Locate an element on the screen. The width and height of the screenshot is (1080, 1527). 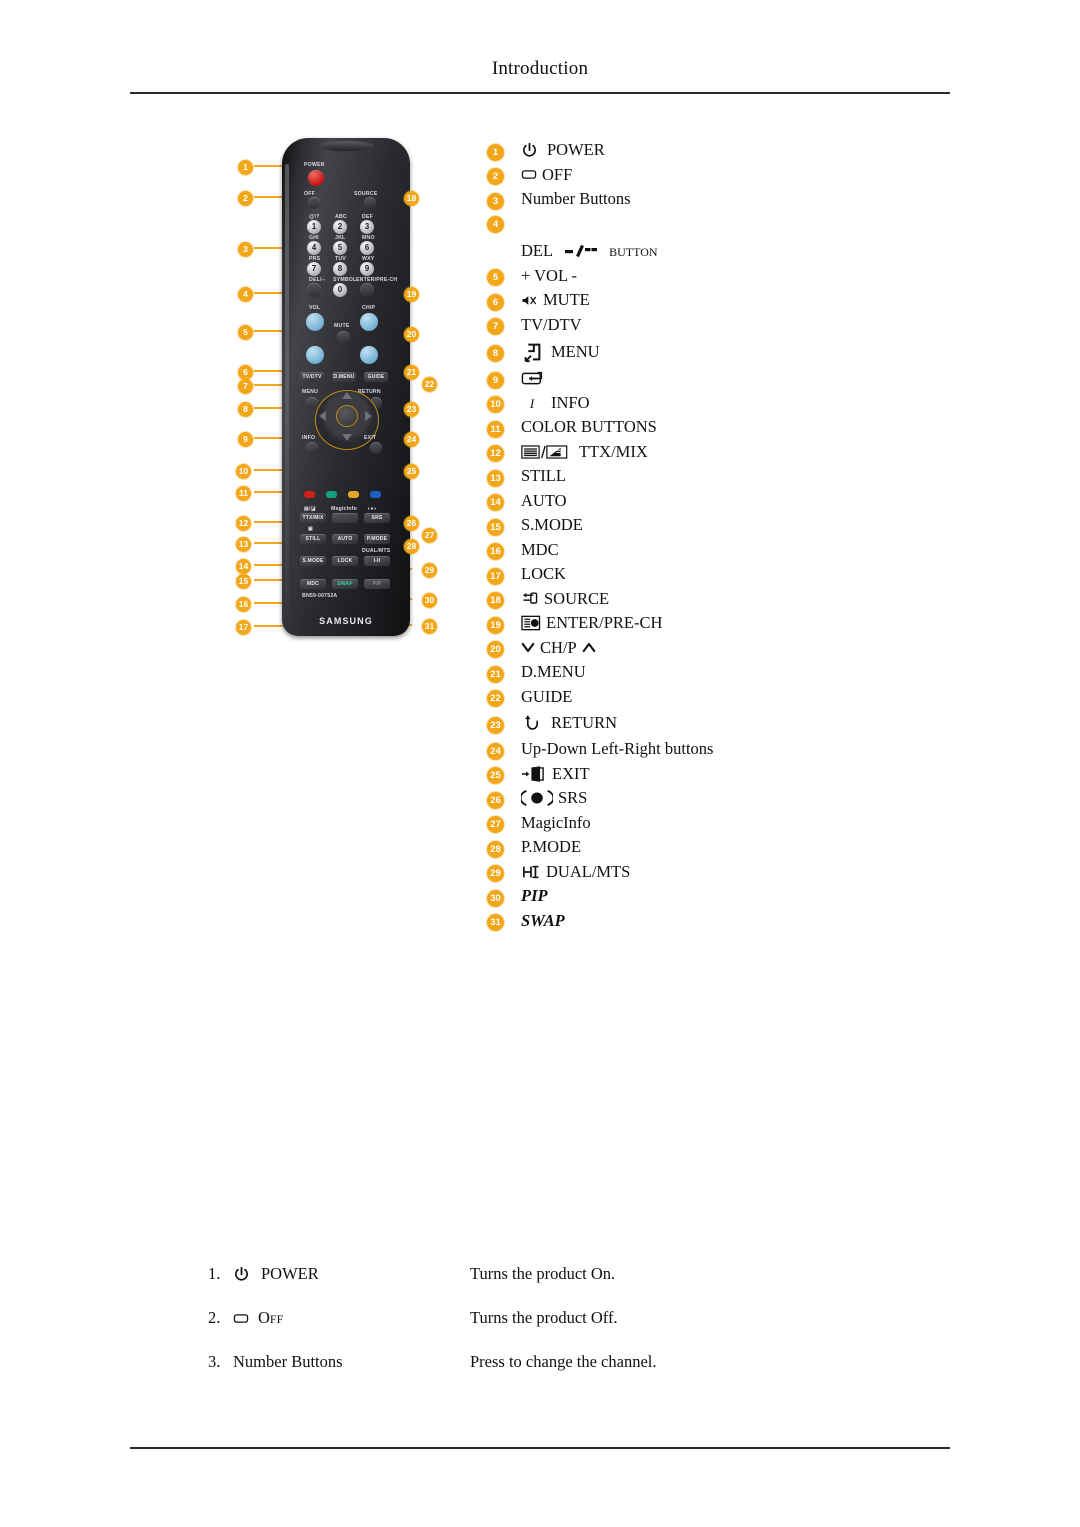
remote-power-button is located at coordinates (316, 178).